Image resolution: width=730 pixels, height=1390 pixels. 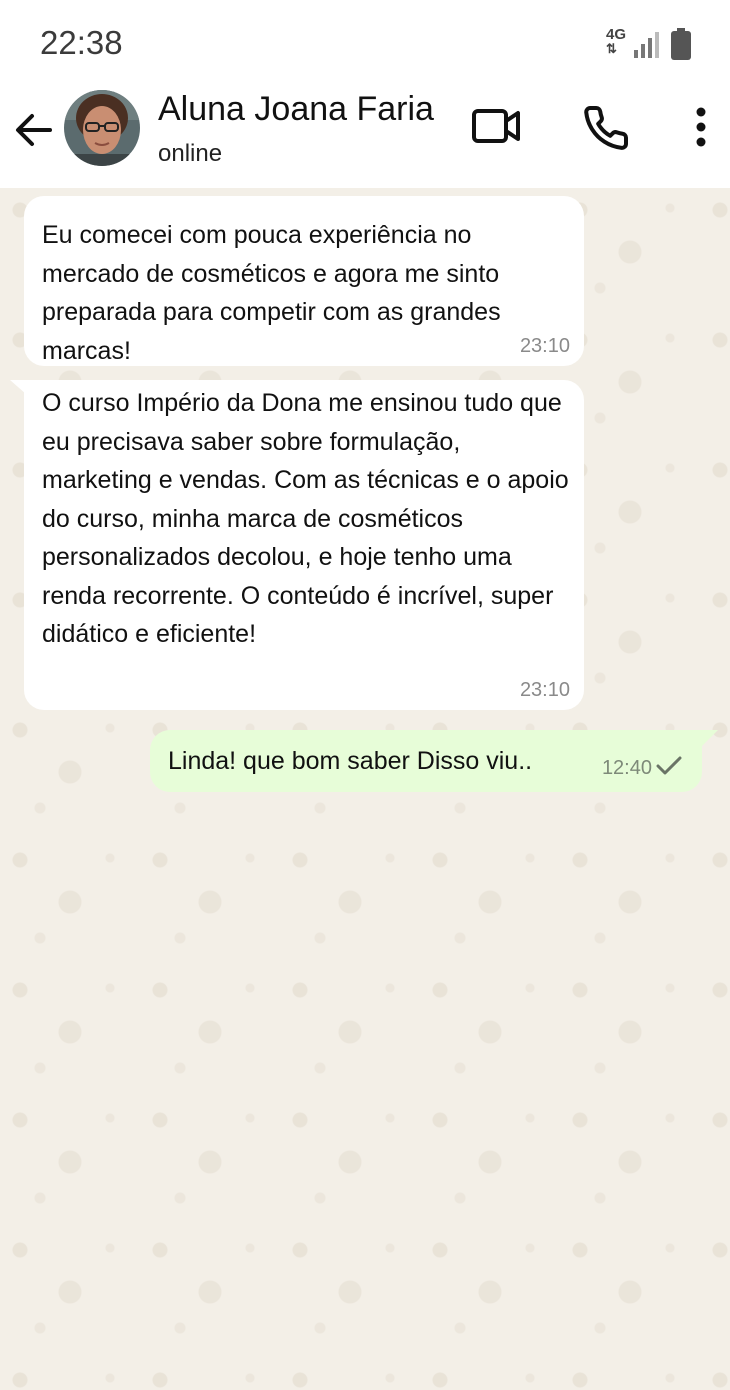 I want to click on network-indicator: 4G ⇅, so click(x=616, y=41).